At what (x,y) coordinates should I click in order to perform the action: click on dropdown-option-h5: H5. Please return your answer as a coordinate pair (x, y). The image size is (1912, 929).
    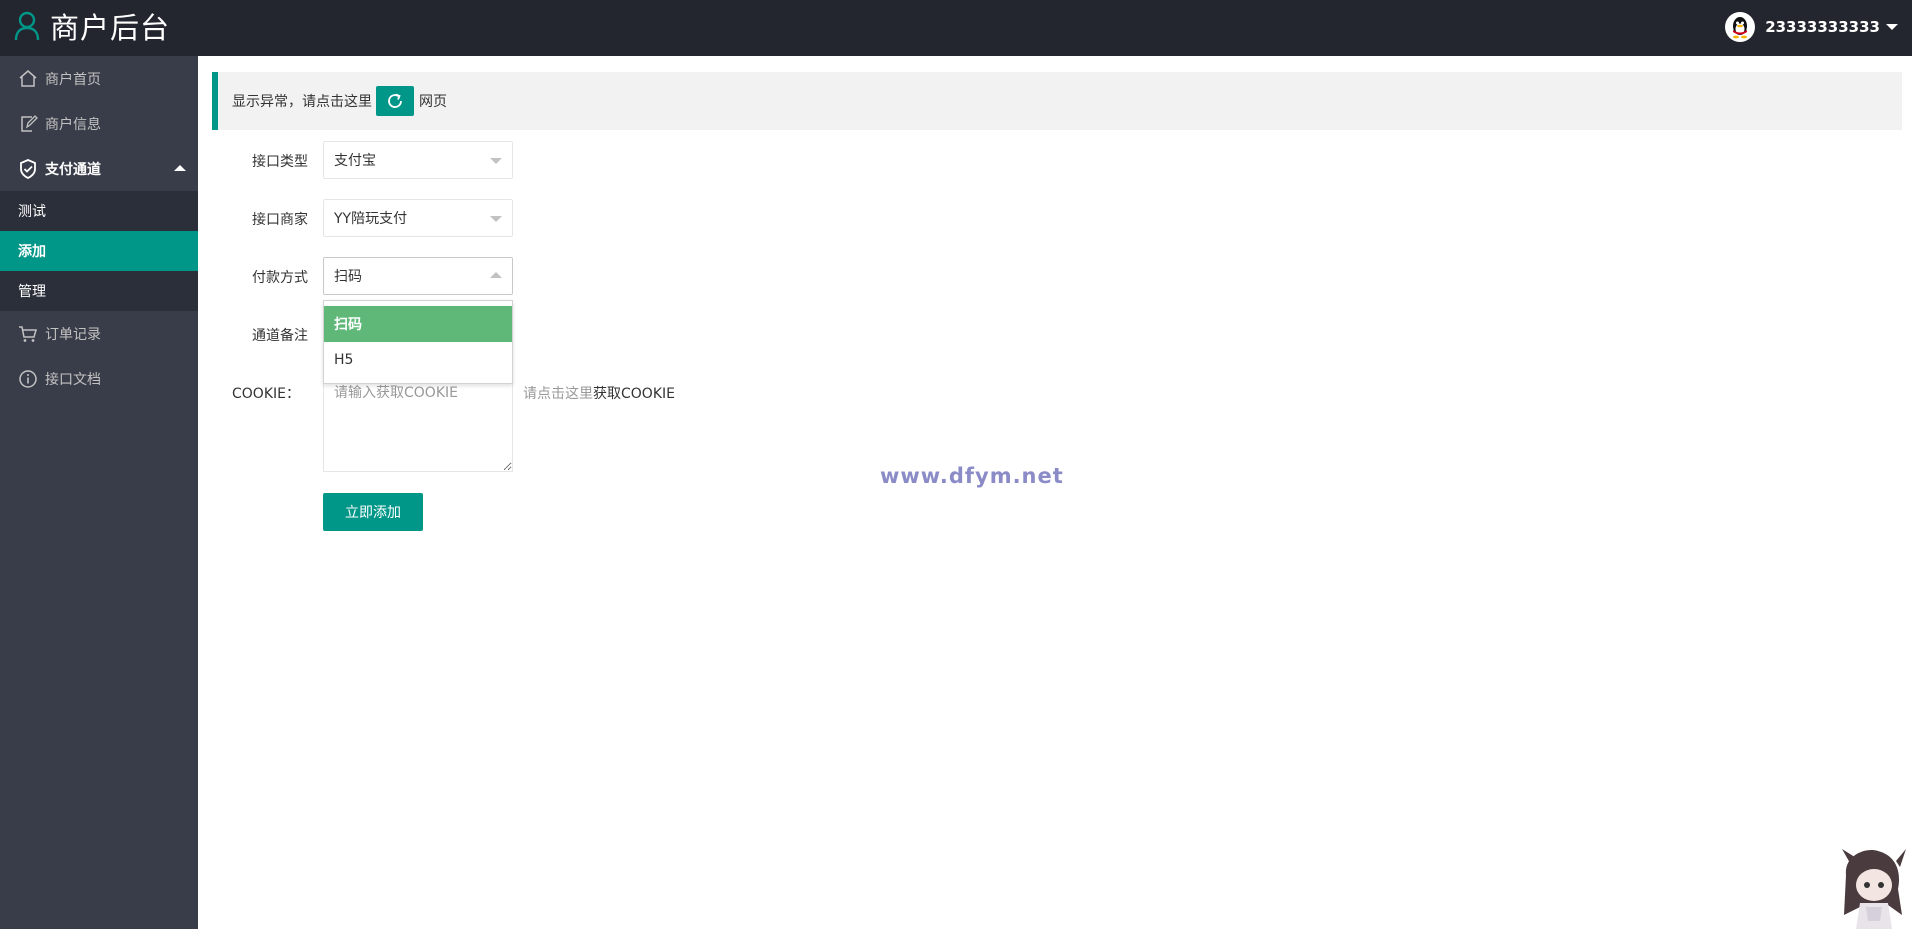
    Looking at the image, I should click on (418, 360).